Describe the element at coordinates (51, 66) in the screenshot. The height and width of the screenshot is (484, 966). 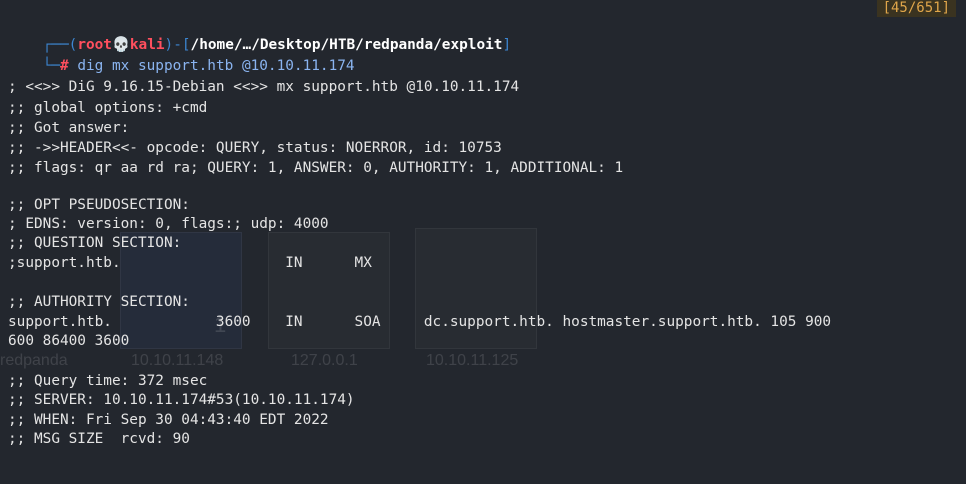
I see `prompt-box-bottom: └─` at that location.